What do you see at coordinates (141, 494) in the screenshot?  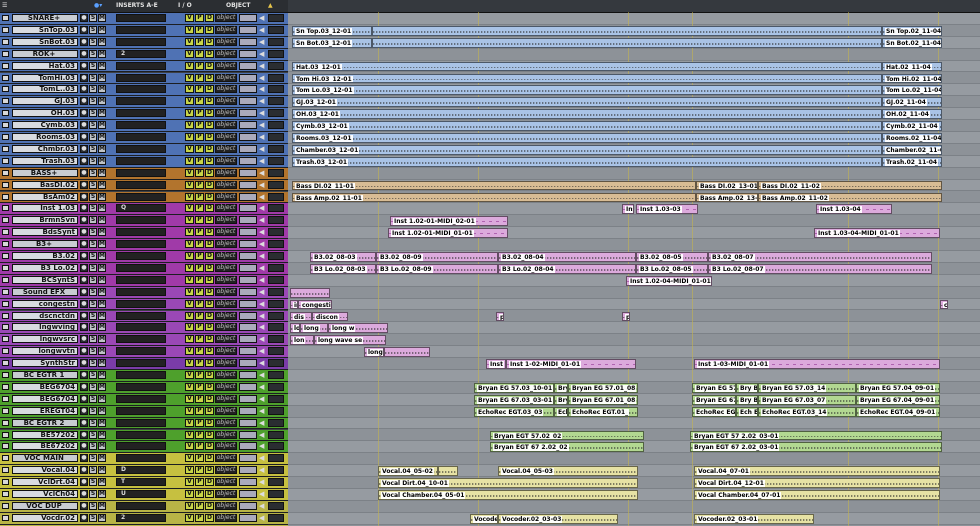 I see `inserts-slot: U` at bounding box center [141, 494].